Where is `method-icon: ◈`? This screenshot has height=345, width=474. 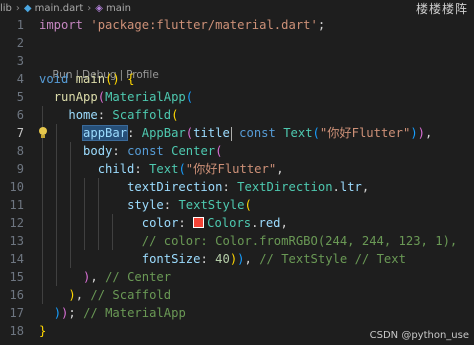 method-icon: ◈ is located at coordinates (99, 8).